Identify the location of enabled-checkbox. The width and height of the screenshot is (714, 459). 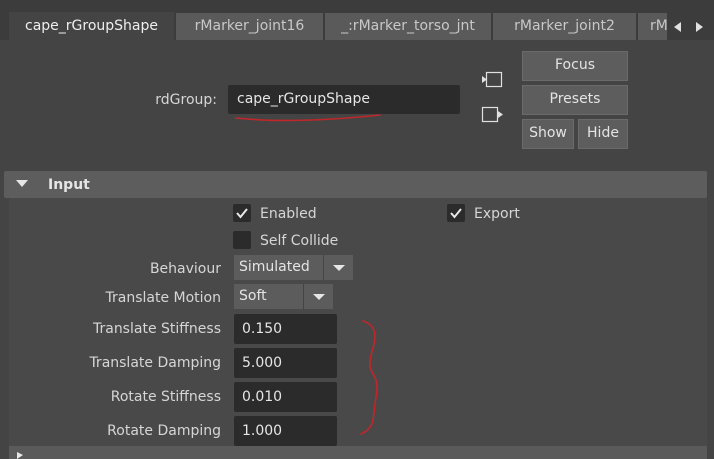
(242, 213).